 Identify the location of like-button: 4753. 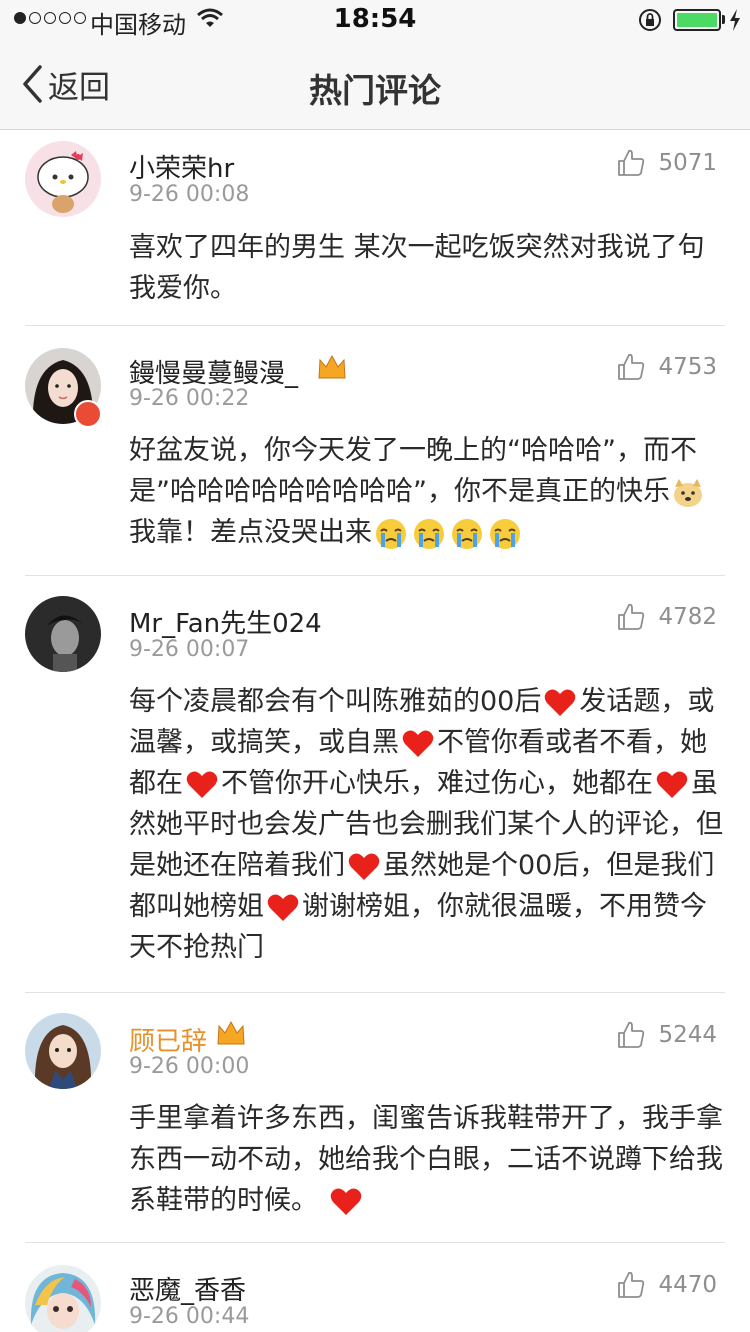
(666, 367).